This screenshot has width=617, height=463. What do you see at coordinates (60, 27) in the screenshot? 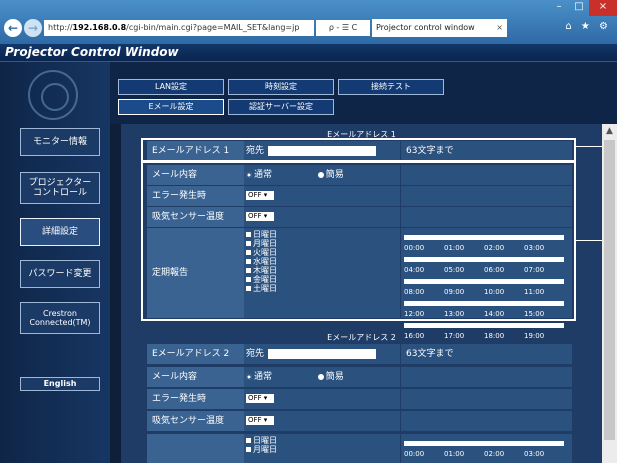
I see `url-prefix: http://` at bounding box center [60, 27].